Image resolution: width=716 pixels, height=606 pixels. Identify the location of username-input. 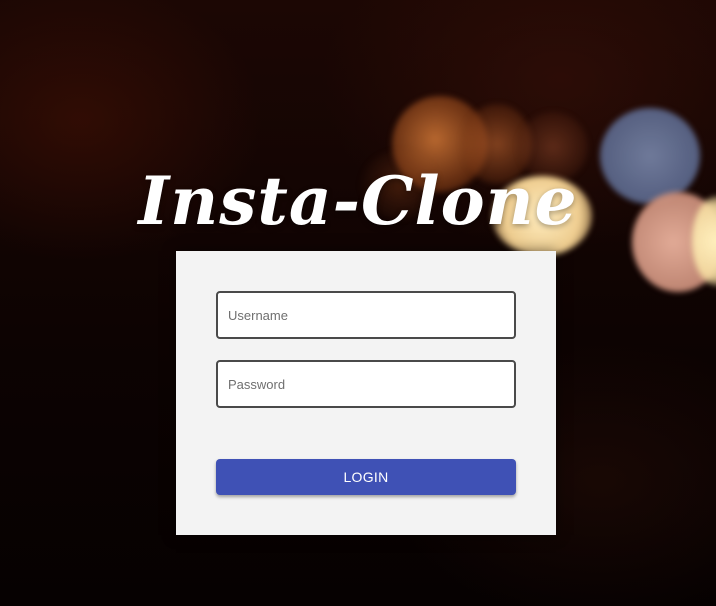
(366, 315).